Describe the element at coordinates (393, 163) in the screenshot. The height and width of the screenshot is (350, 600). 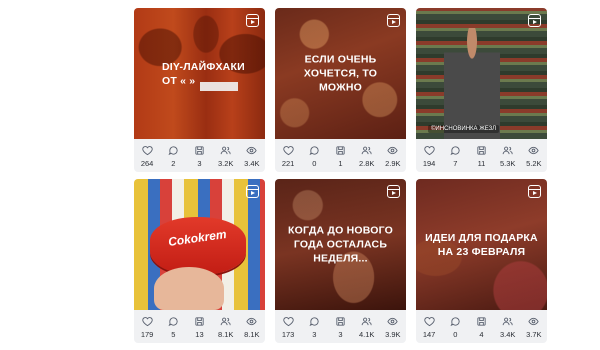
I see `views-count: 2.9K` at that location.